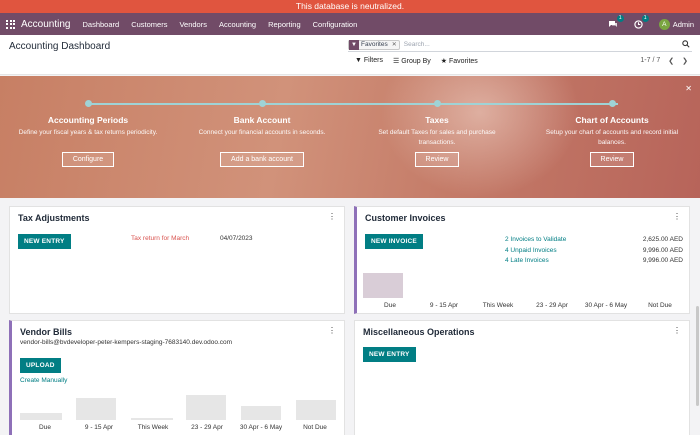  Describe the element at coordinates (45, 24) in the screenshot. I see `app-name: Accounting` at that location.